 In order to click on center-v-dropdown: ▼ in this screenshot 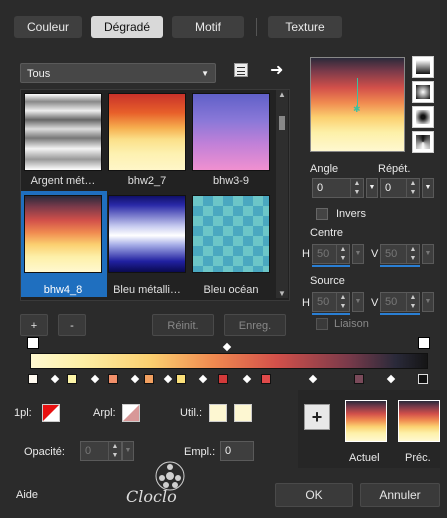, I will do `click(428, 254)`.